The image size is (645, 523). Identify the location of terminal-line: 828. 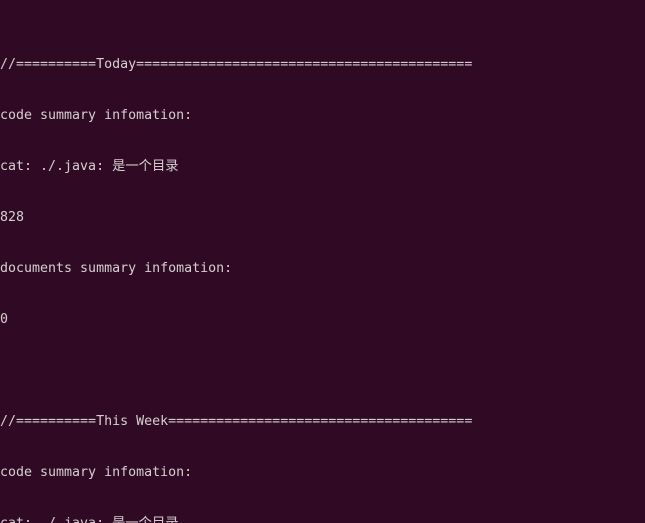
(12, 217).